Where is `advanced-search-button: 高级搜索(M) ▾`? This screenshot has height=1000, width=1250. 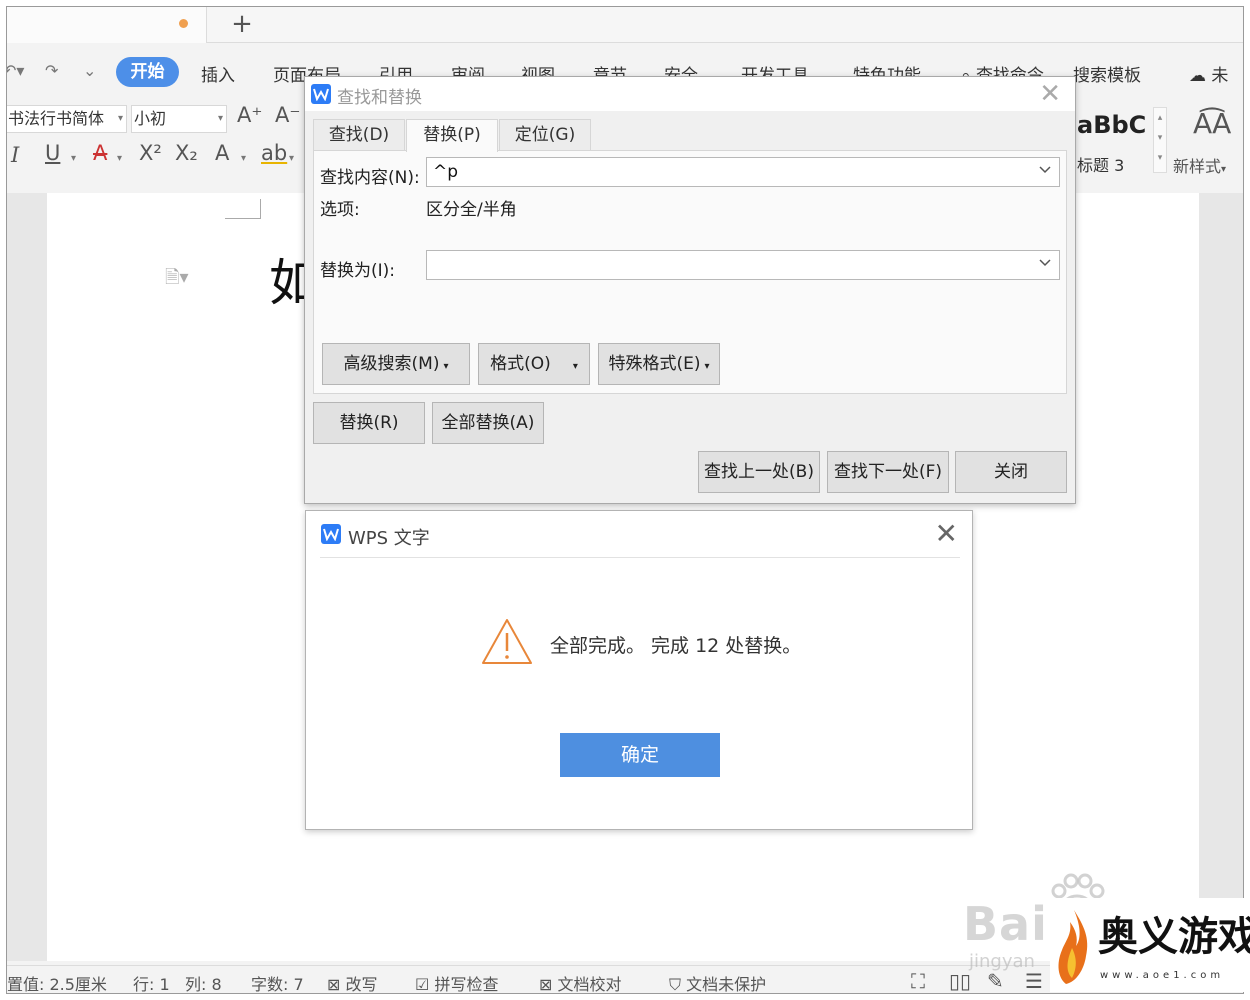
advanced-search-button: 高级搜索(M) ▾ is located at coordinates (396, 364).